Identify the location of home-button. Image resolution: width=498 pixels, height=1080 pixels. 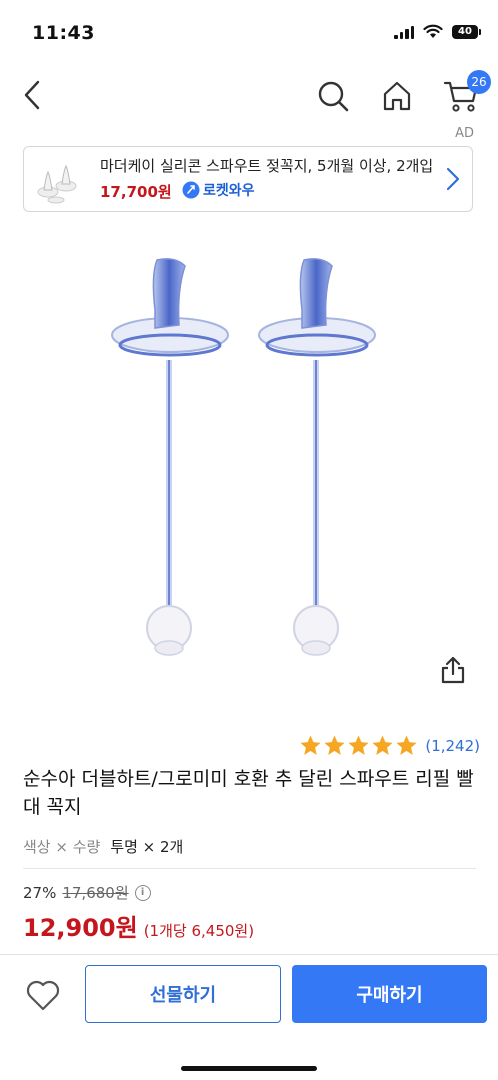
(397, 96).